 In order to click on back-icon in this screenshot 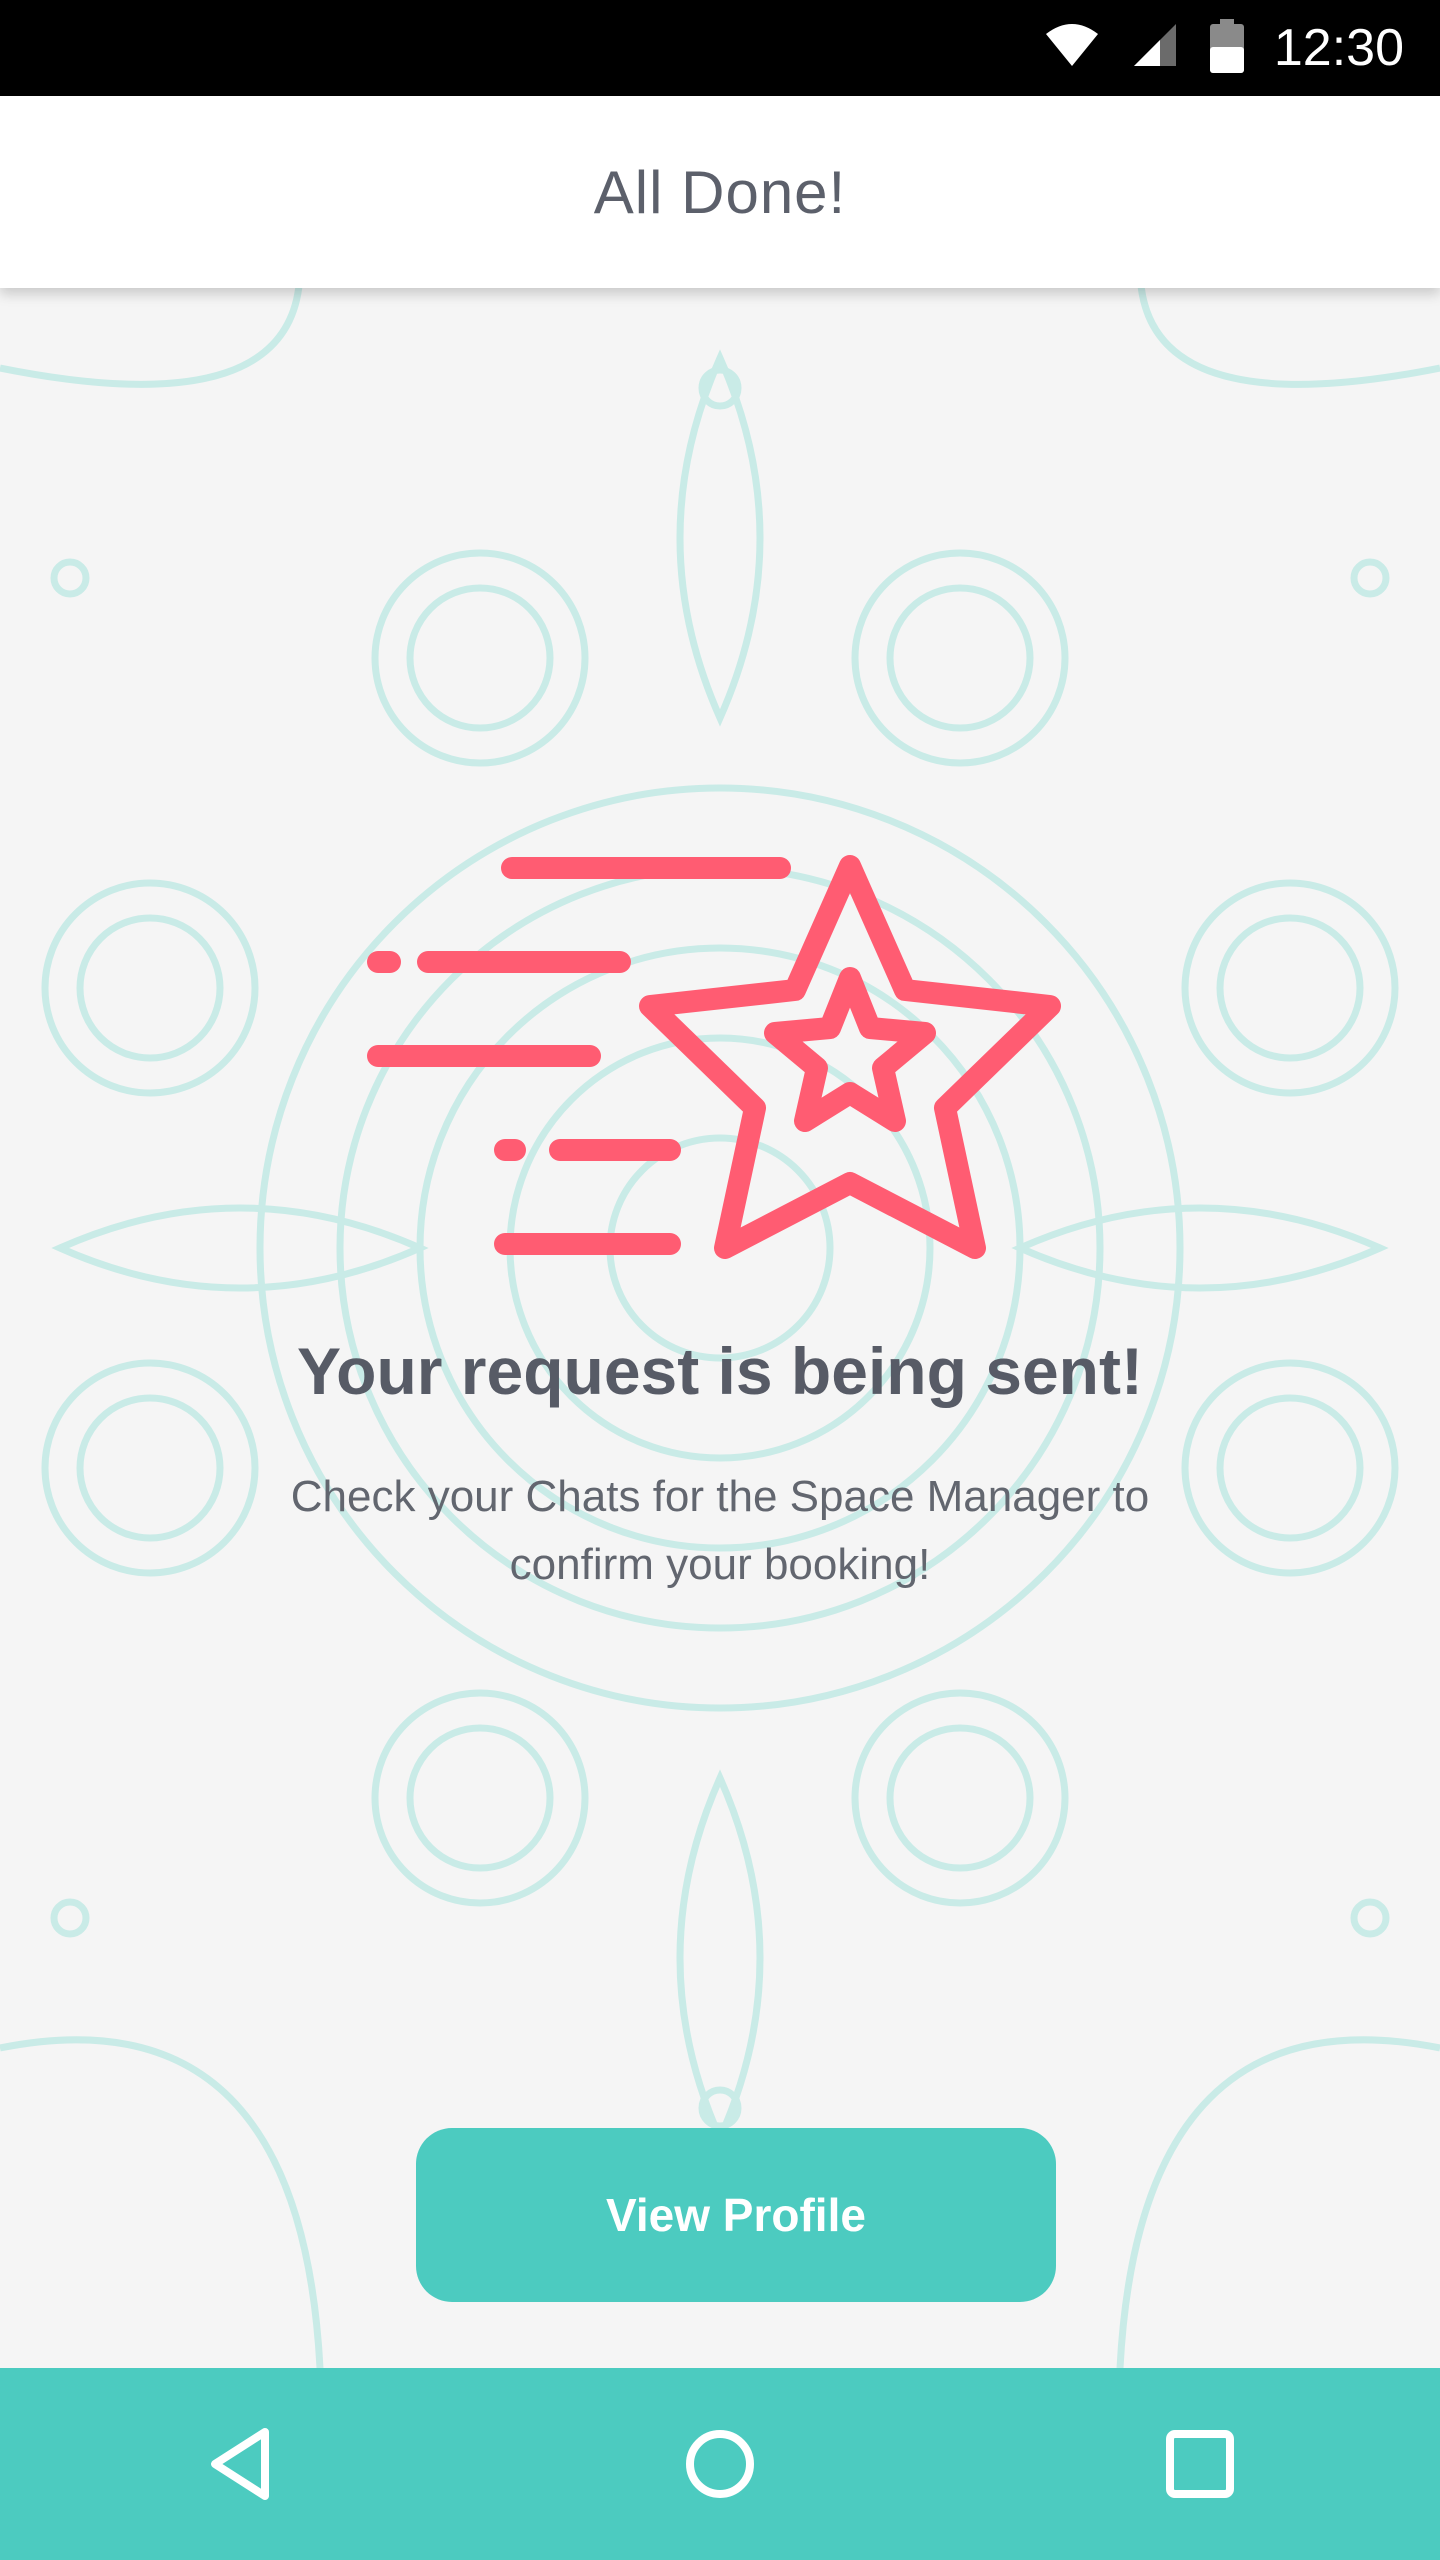, I will do `click(240, 2464)`.